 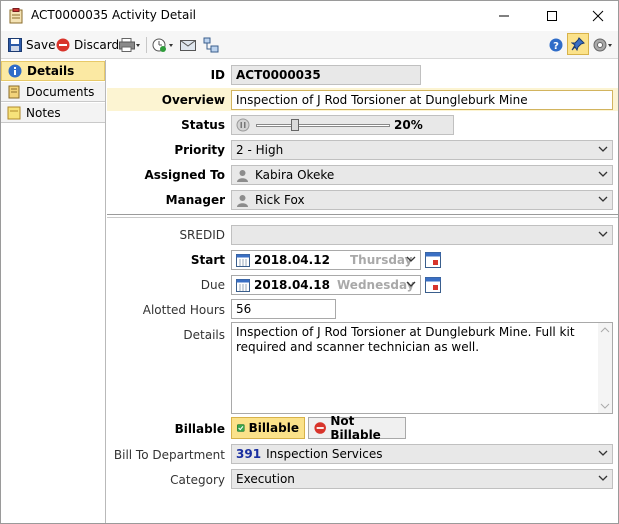 I want to click on nav-item-details: Details, so click(x=53, y=71).